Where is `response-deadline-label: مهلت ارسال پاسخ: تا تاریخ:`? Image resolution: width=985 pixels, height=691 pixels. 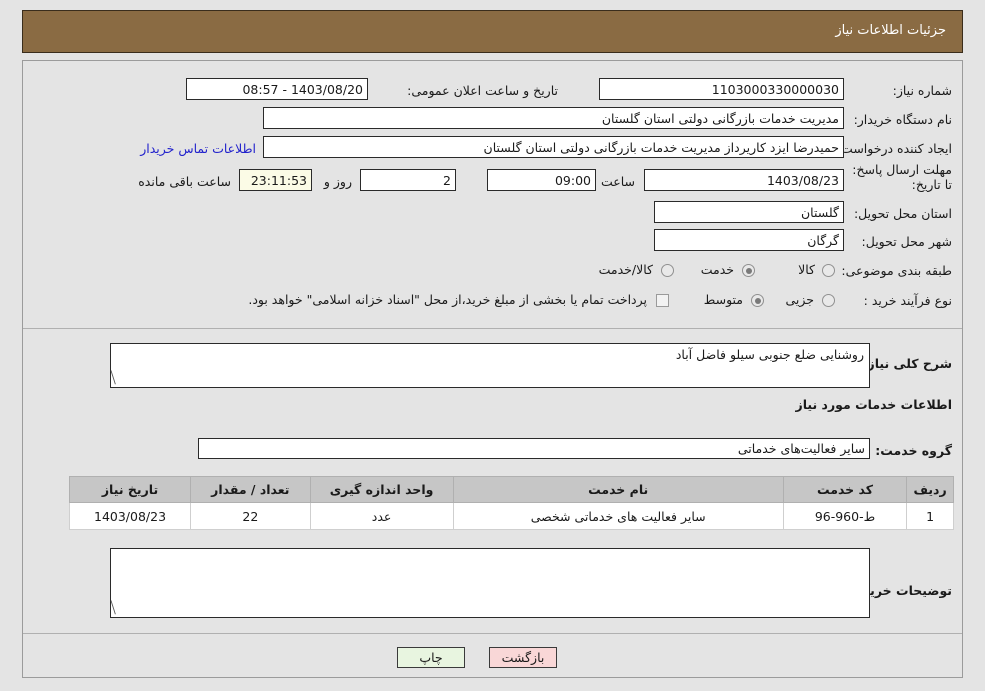
response-deadline-label: مهلت ارسال پاسخ: تا تاریخ: is located at coordinates (902, 177).